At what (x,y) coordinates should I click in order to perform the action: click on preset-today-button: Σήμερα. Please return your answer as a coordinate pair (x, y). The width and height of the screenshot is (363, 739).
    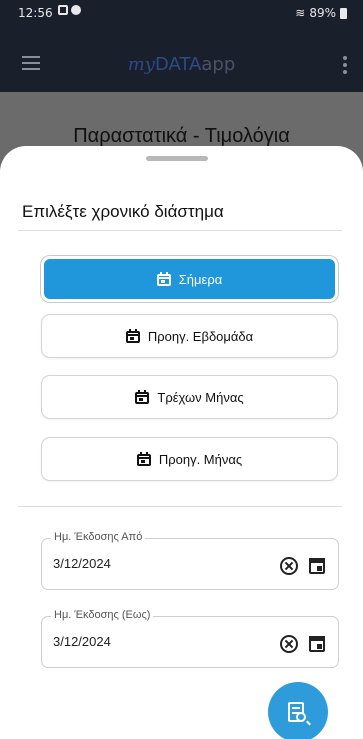
    Looking at the image, I should click on (189, 279).